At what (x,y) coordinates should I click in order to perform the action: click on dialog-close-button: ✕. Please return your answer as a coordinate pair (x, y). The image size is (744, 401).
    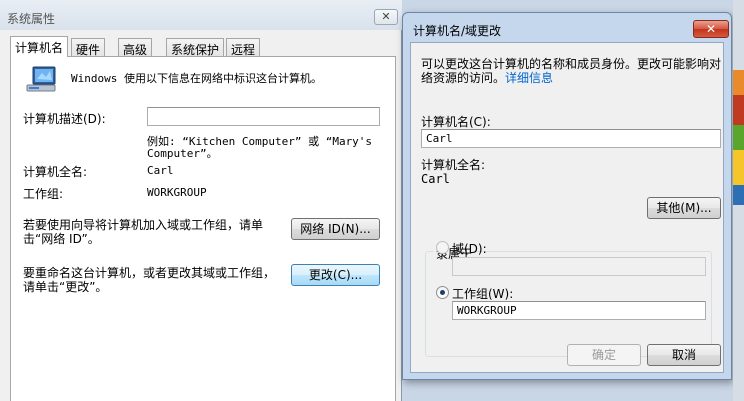
    Looking at the image, I should click on (711, 29).